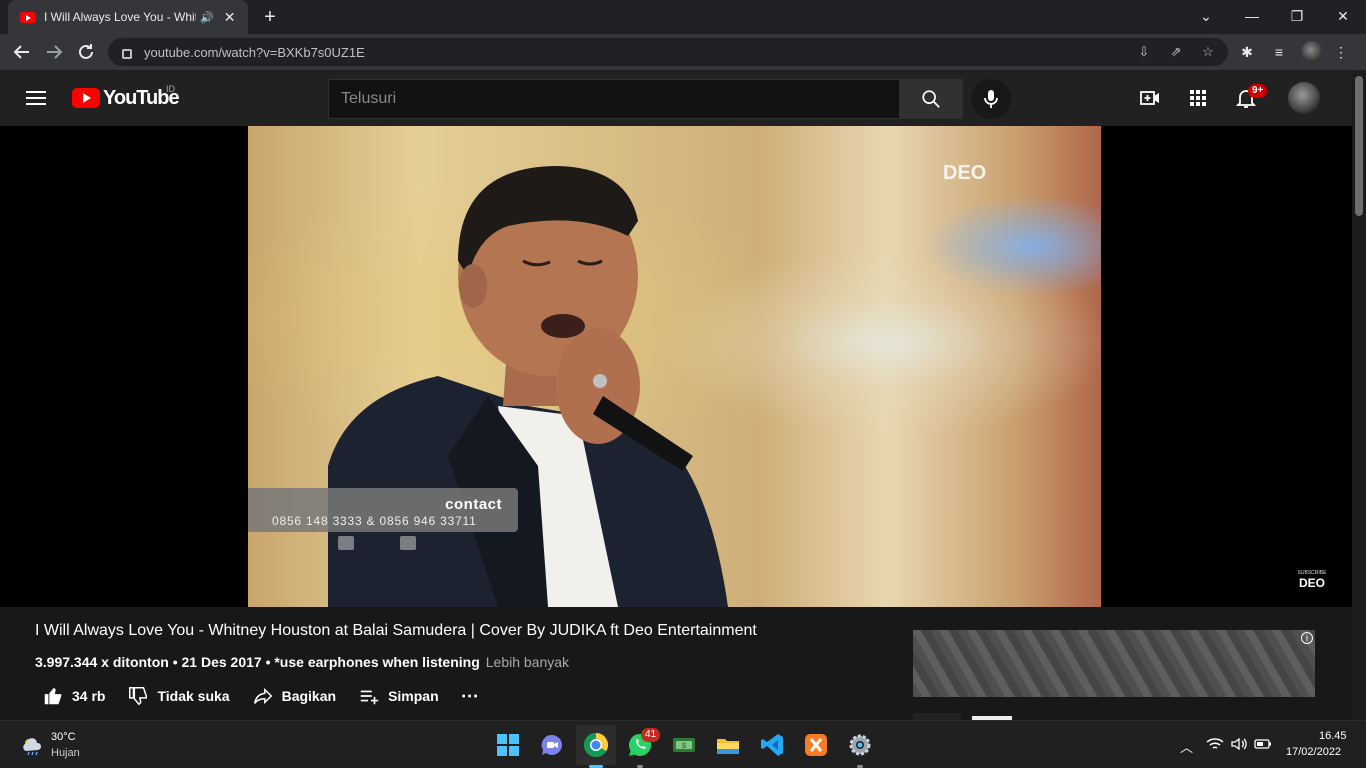  Describe the element at coordinates (383, 510) in the screenshot. I see `contact-overlay: contact 0856 148 3333 & 0856 946 33711` at that location.